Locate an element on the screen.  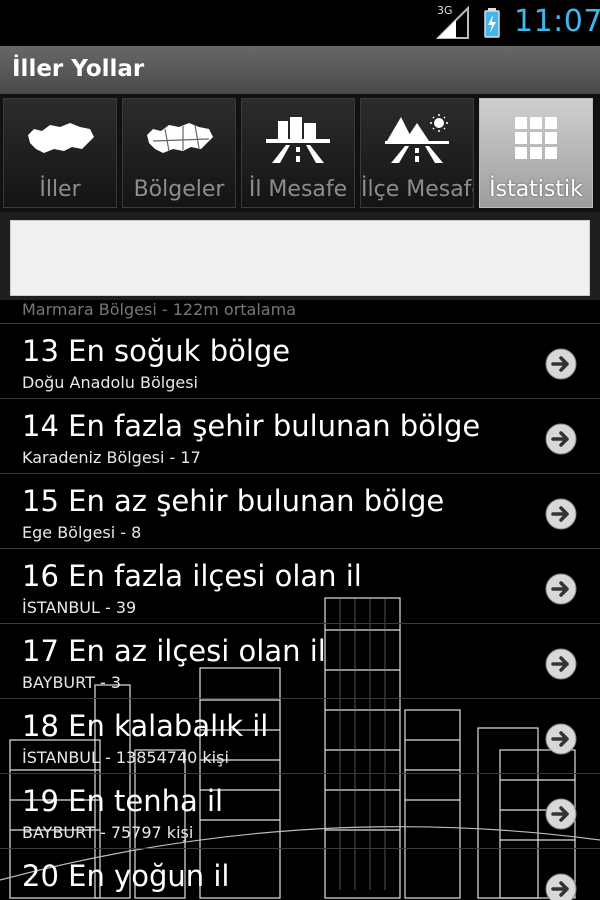
tab-label: İlçe Mesafe is located at coordinates (417, 189).